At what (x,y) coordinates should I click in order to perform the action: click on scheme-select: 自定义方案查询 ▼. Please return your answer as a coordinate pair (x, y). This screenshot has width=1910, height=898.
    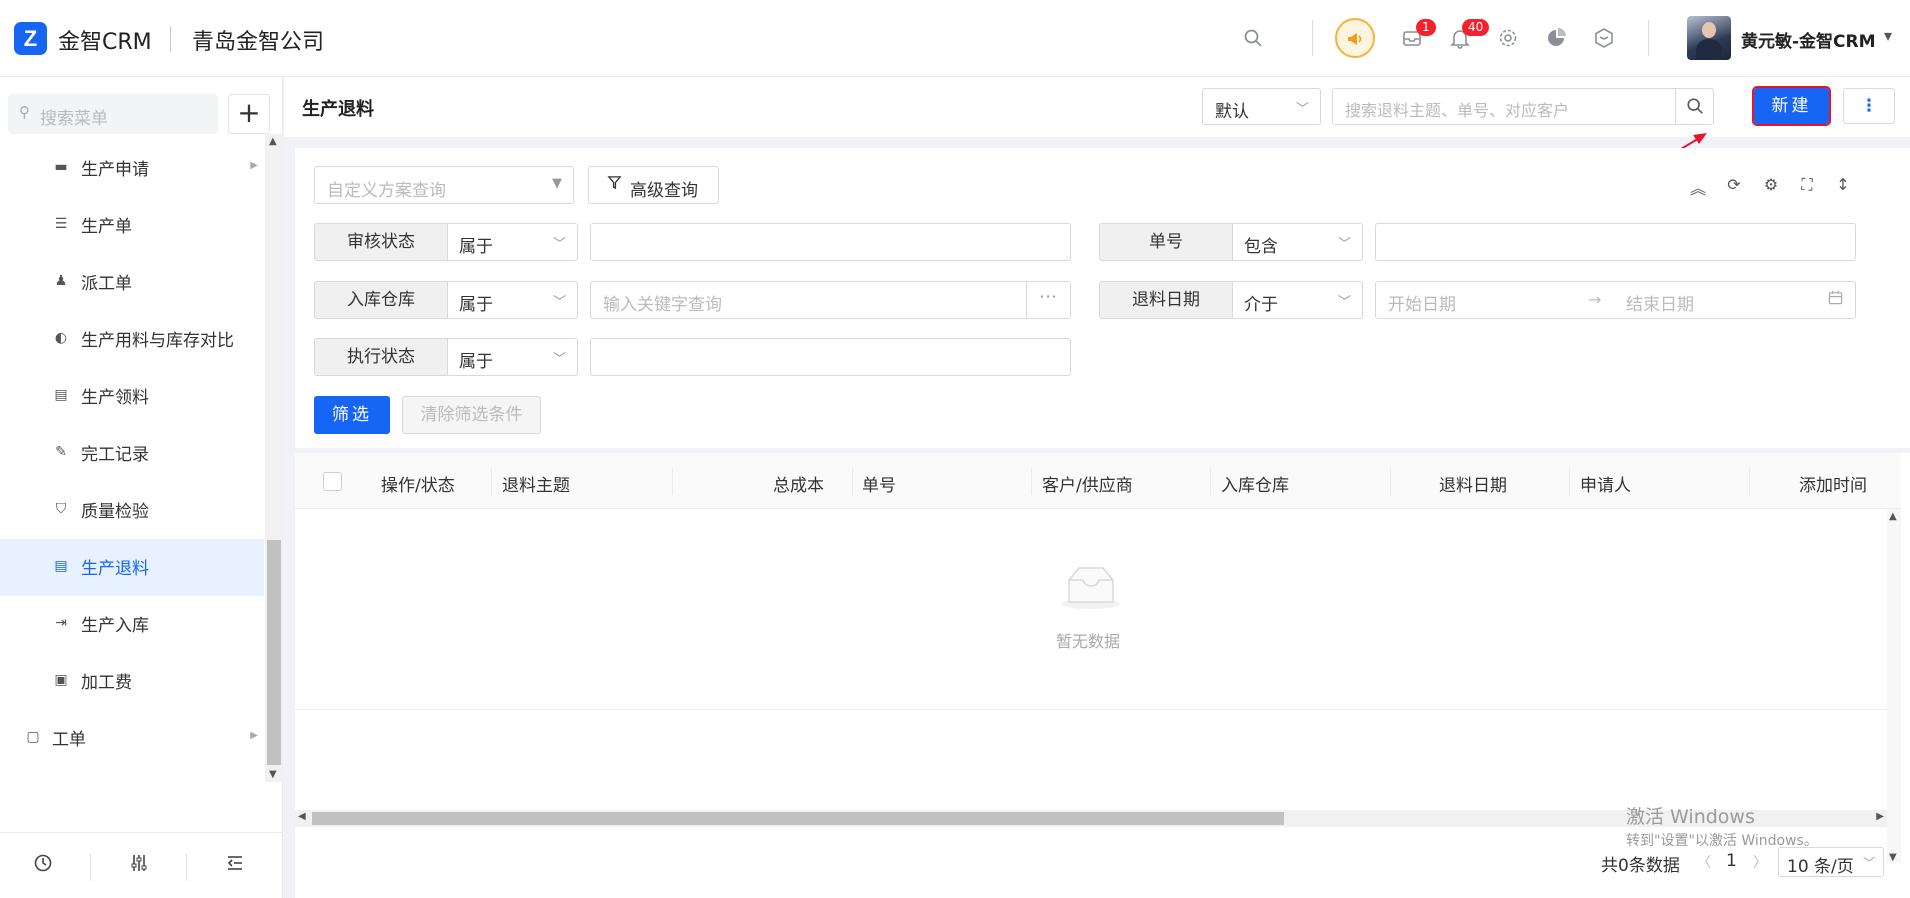
    Looking at the image, I should click on (444, 185).